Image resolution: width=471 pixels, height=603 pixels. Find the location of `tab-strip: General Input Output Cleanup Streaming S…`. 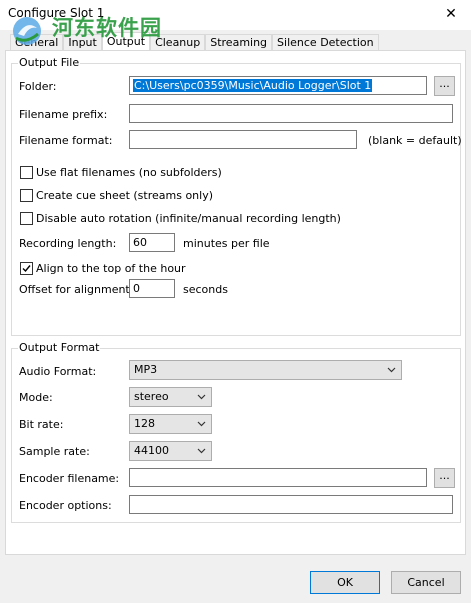

tab-strip: General Input Output Cleanup Streaming S… is located at coordinates (194, 41).